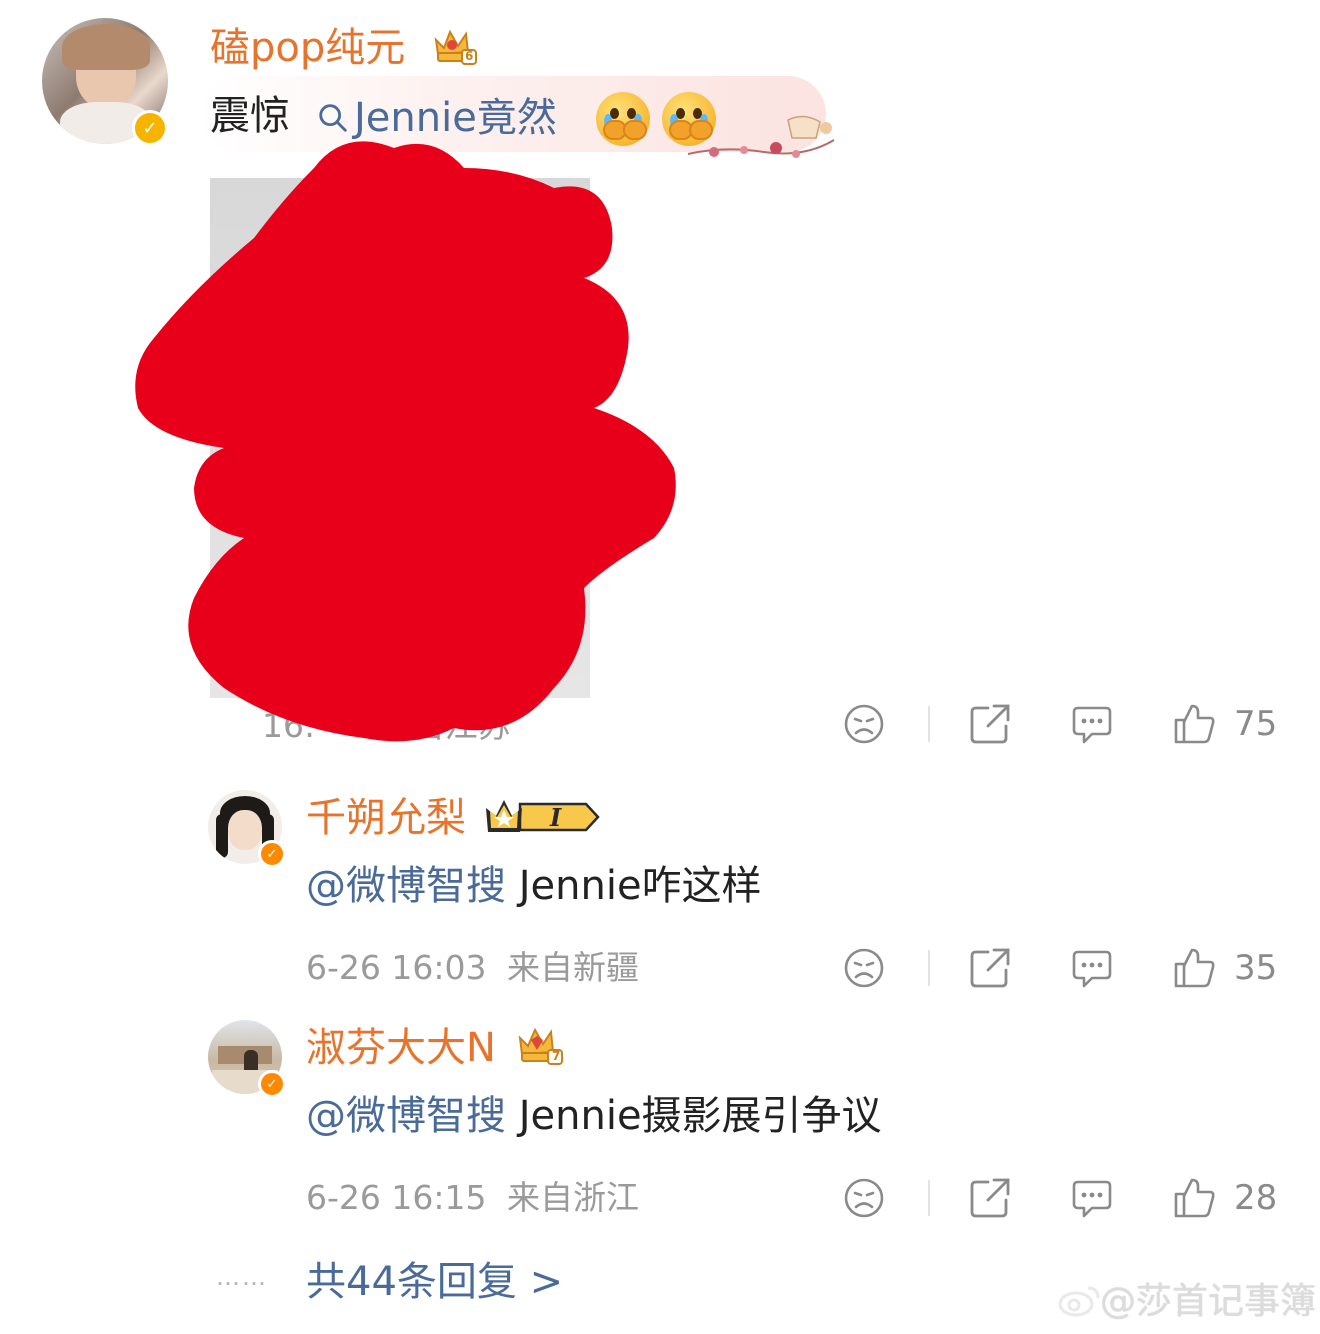 The width and height of the screenshot is (1320, 1334). I want to click on watermark: @莎首记事簿, so click(1208, 1301).